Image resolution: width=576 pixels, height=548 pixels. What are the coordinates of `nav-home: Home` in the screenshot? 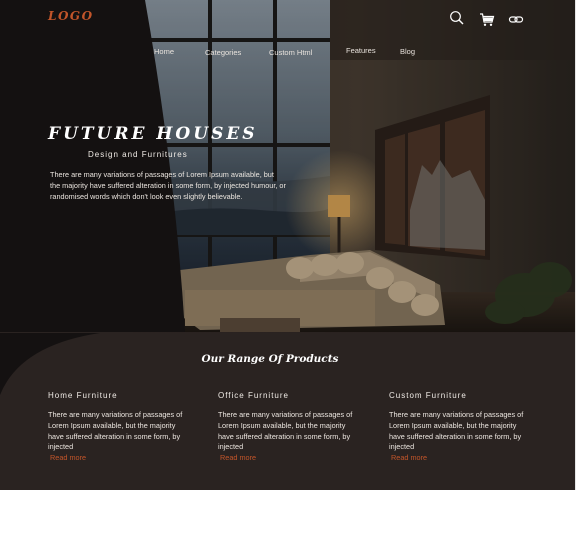 It's located at (164, 51).